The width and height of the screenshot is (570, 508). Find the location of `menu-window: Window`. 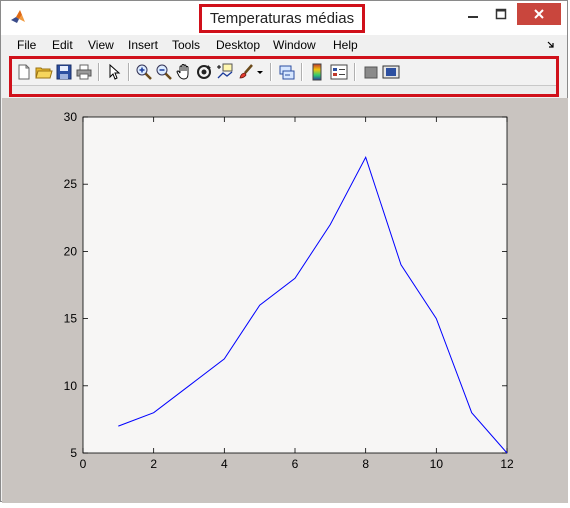

menu-window: Window is located at coordinates (294, 45).